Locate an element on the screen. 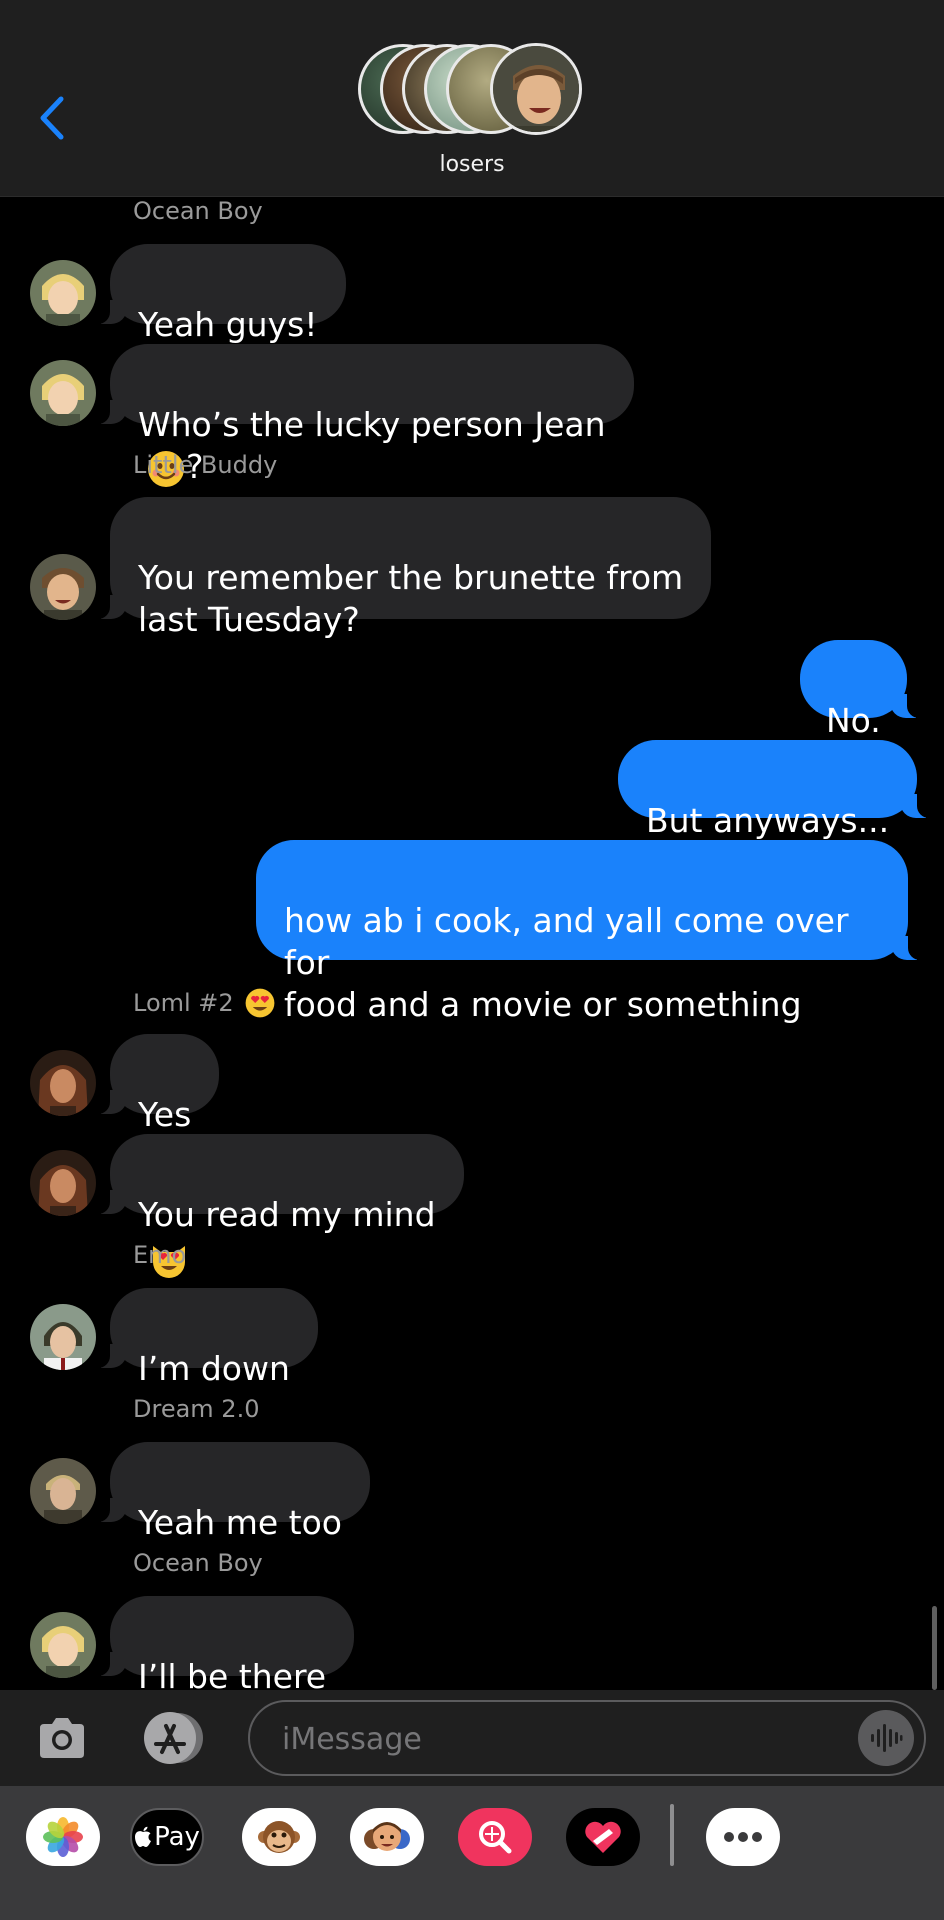 Image resolution: width=944 pixels, height=1920 pixels. outgoing-message: No. is located at coordinates (863, 690).